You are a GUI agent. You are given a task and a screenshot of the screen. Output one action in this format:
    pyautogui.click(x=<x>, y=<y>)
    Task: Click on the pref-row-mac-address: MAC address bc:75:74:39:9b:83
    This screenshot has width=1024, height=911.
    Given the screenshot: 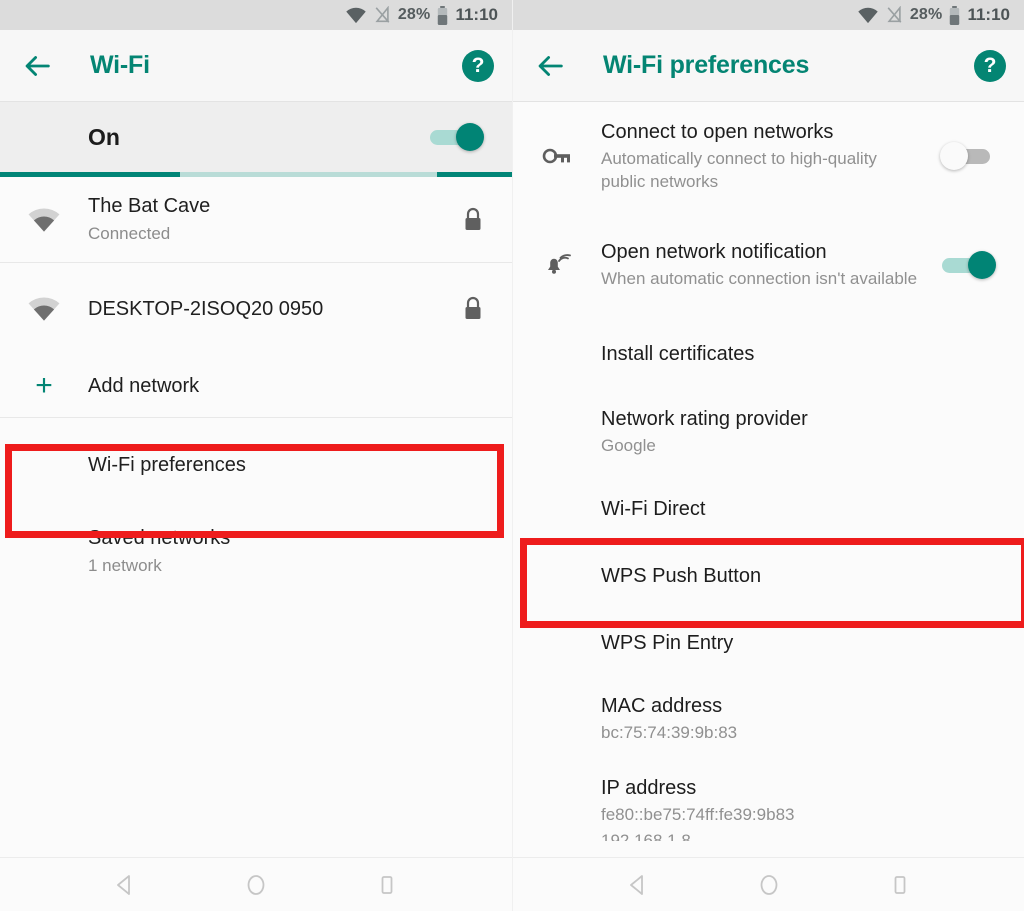 What is the action you would take?
    pyautogui.click(x=768, y=719)
    